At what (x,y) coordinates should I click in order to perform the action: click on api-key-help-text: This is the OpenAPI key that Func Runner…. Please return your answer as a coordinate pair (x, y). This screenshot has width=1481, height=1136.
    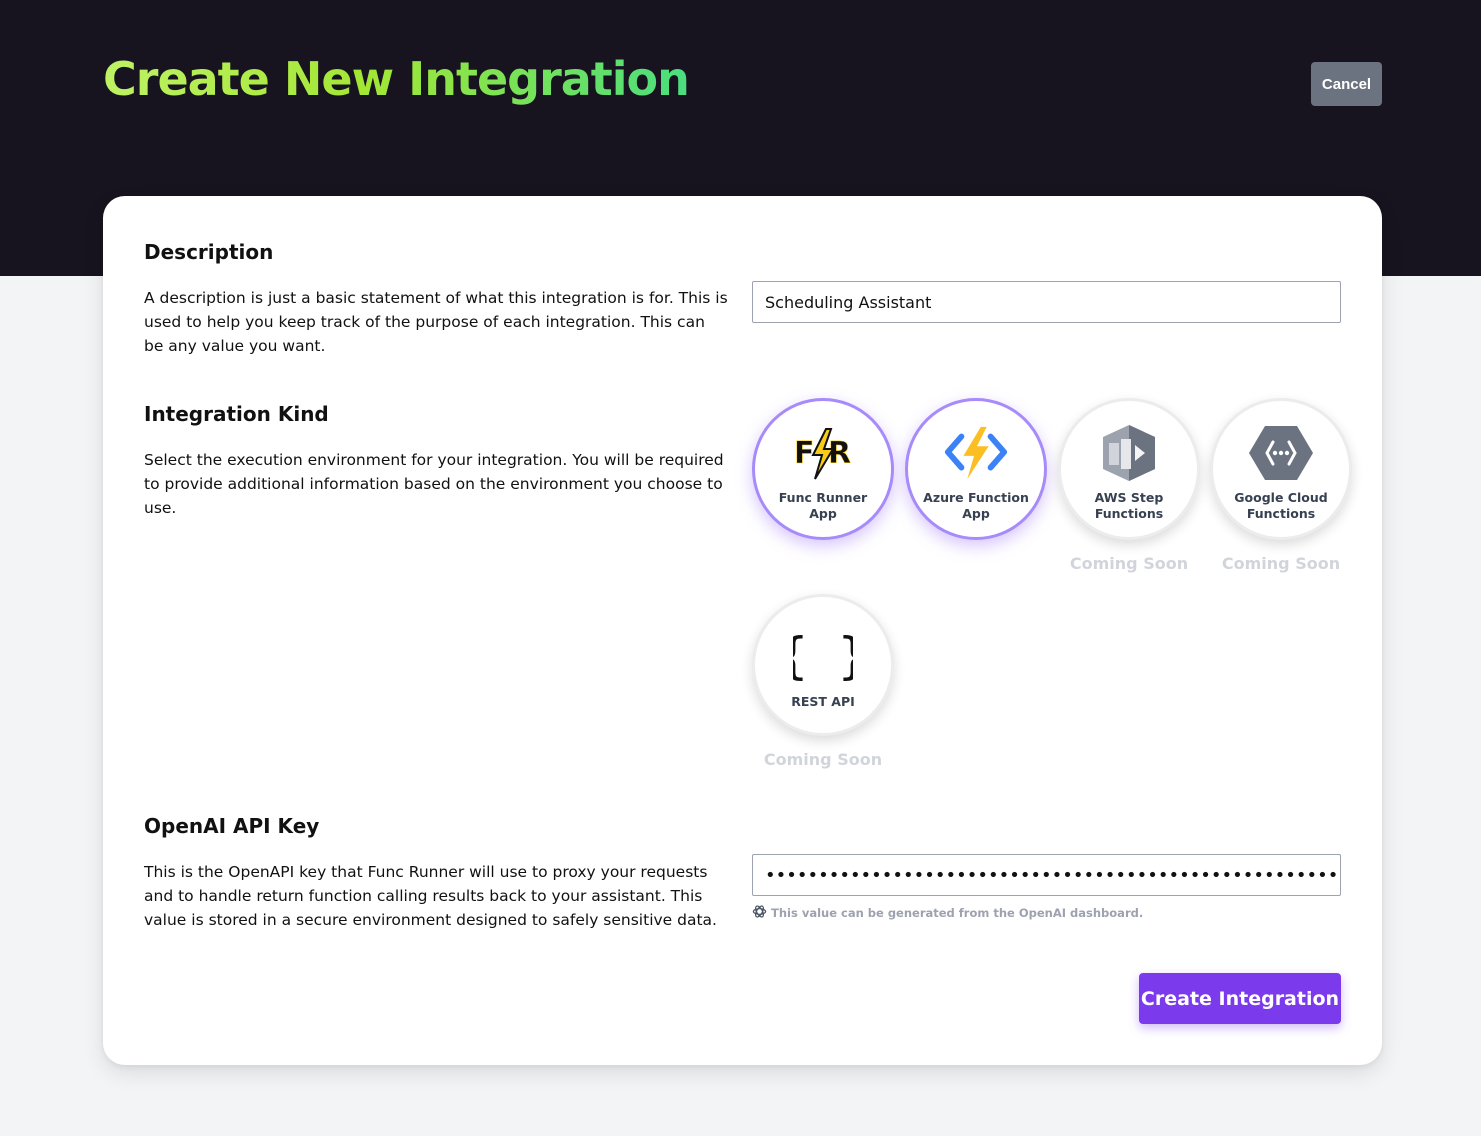
    Looking at the image, I should click on (430, 896).